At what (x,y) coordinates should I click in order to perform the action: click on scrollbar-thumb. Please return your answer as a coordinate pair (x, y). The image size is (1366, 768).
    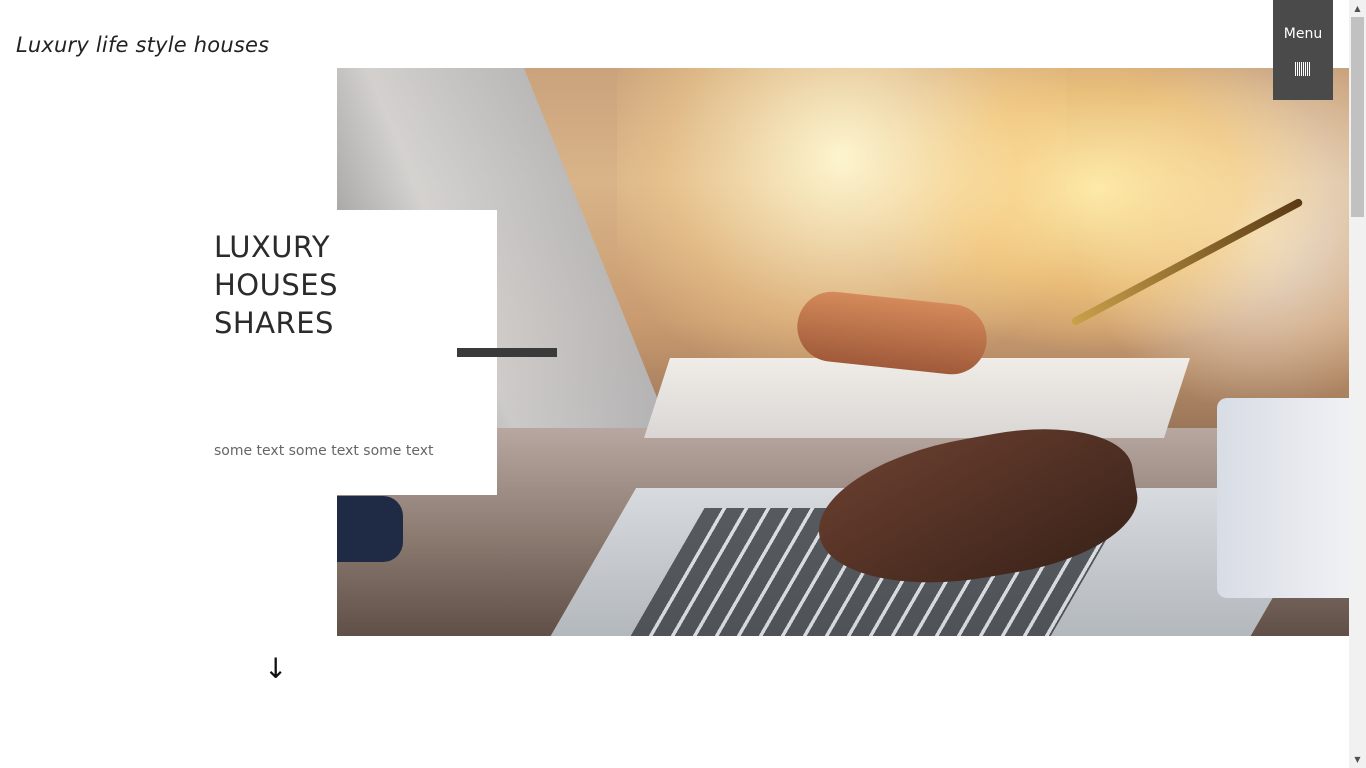
    Looking at the image, I should click on (1357, 117).